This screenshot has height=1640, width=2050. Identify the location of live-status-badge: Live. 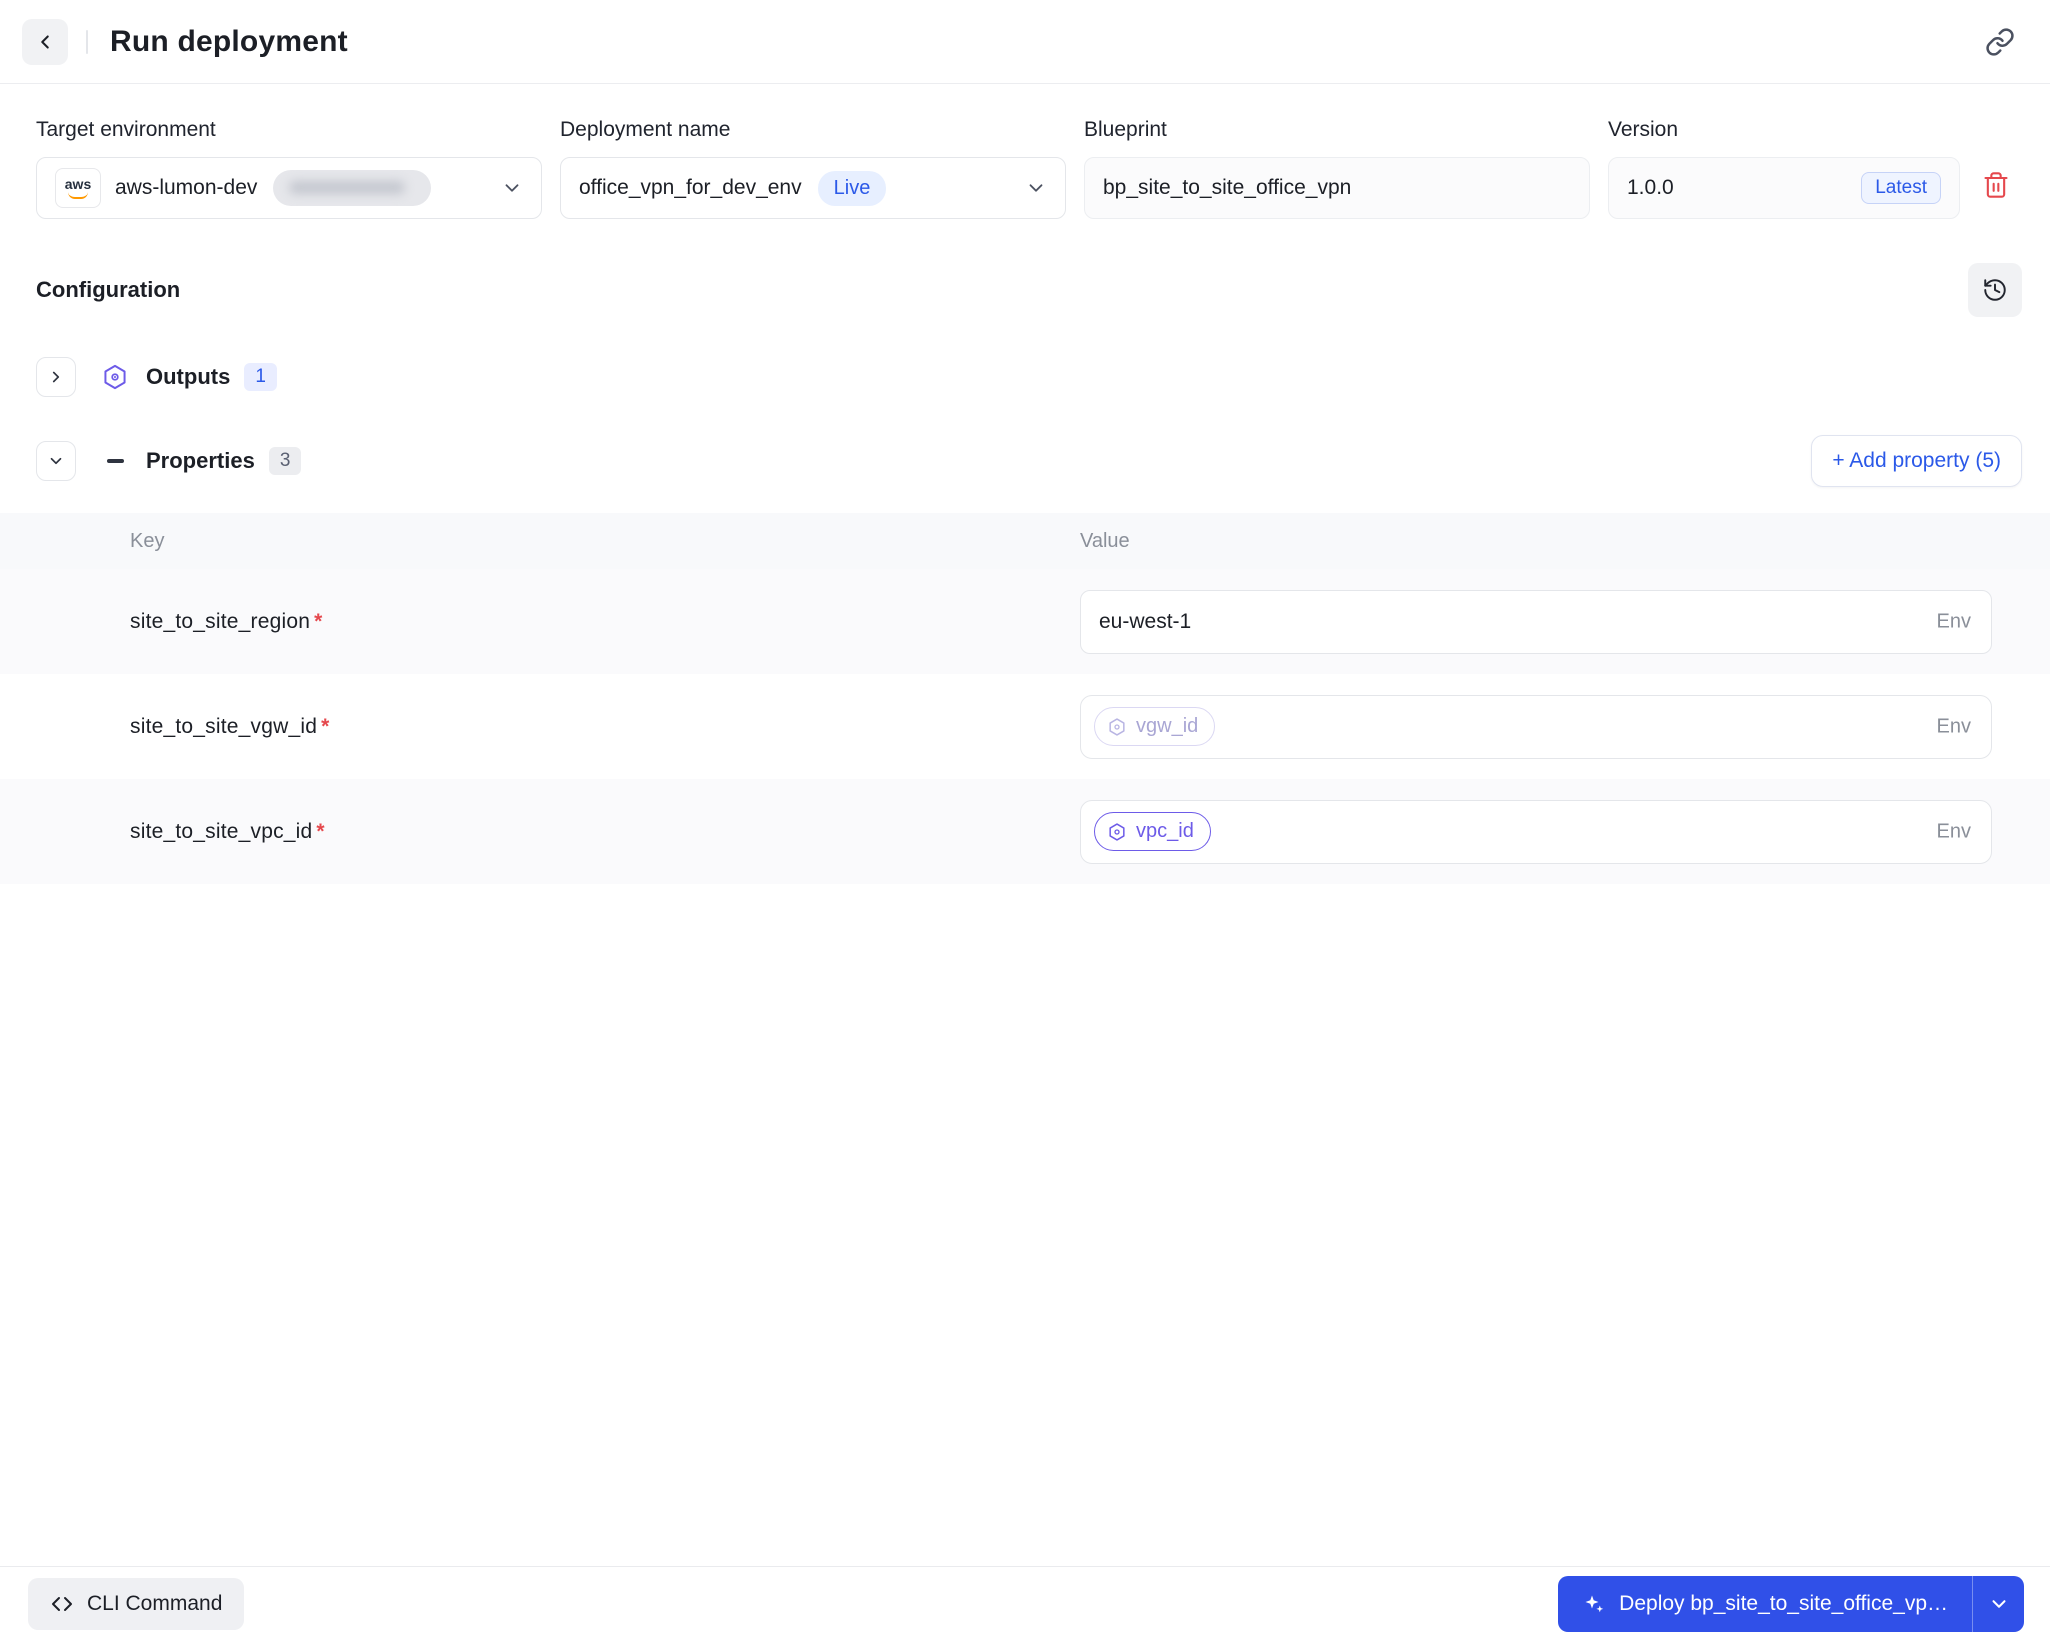
(852, 188).